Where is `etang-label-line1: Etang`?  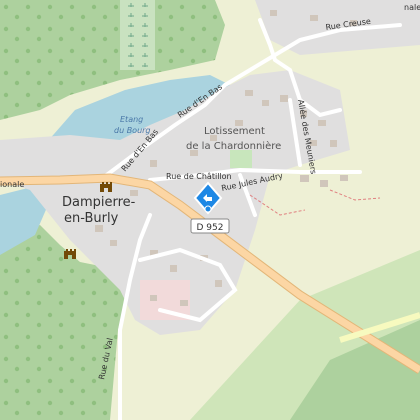 etang-label-line1: Etang is located at coordinates (131, 119).